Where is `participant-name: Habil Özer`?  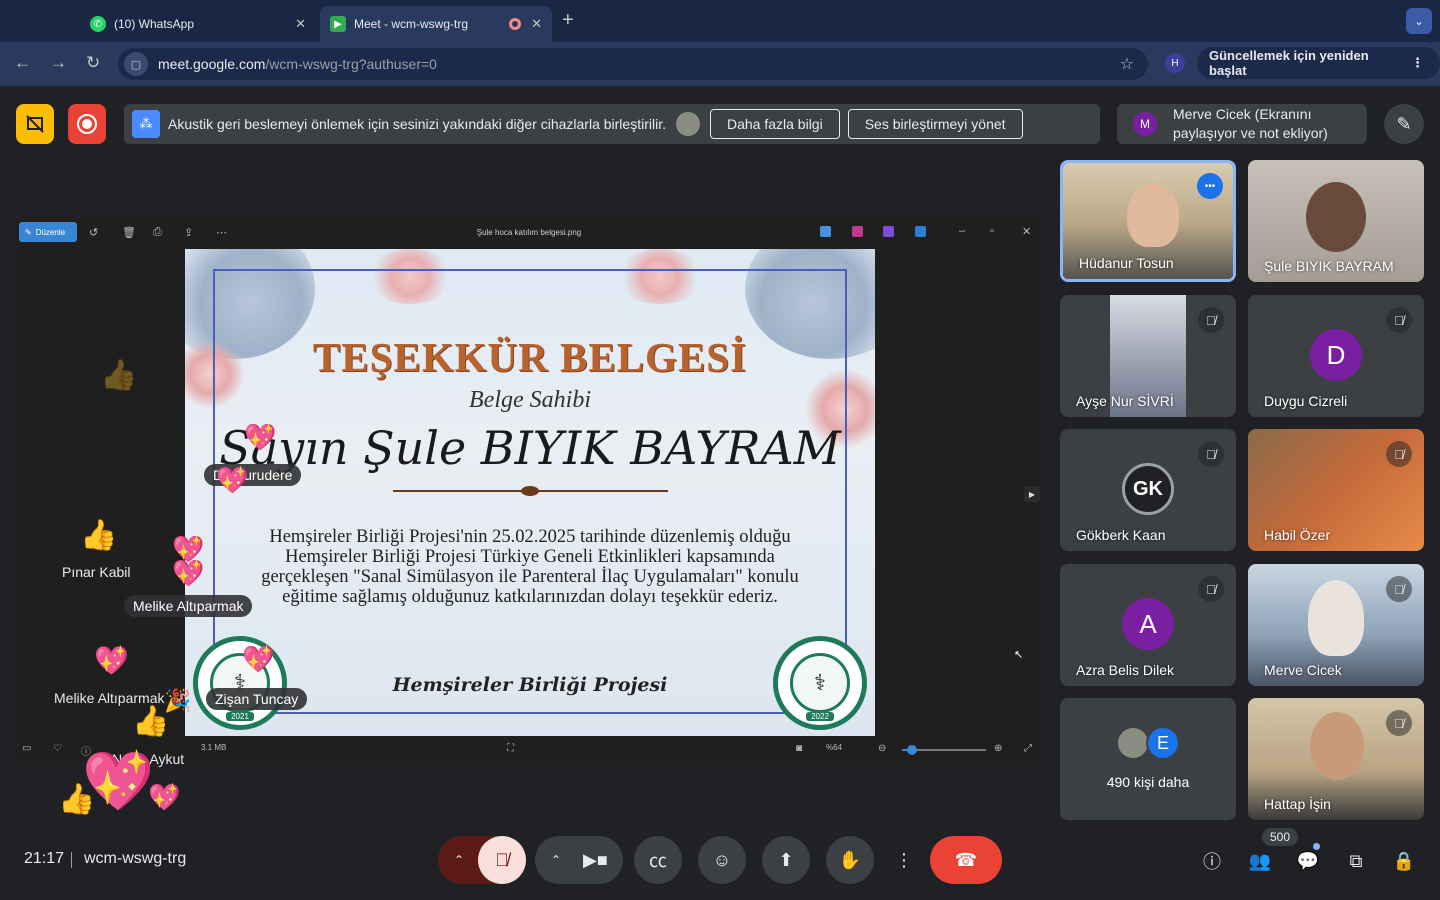
participant-name: Habil Özer is located at coordinates (1297, 535).